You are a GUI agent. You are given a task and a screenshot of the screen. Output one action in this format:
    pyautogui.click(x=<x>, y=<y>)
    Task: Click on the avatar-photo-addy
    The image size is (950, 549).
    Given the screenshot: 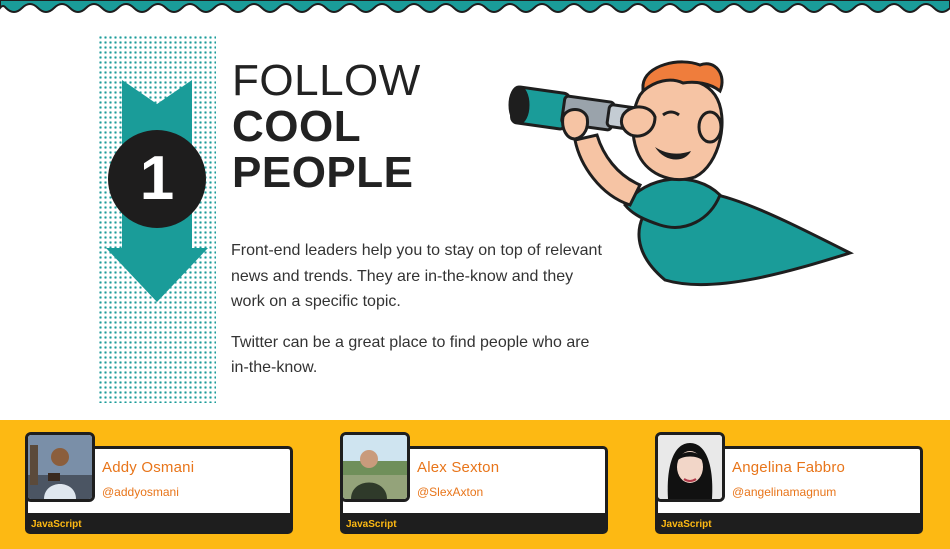 What is the action you would take?
    pyautogui.click(x=60, y=467)
    